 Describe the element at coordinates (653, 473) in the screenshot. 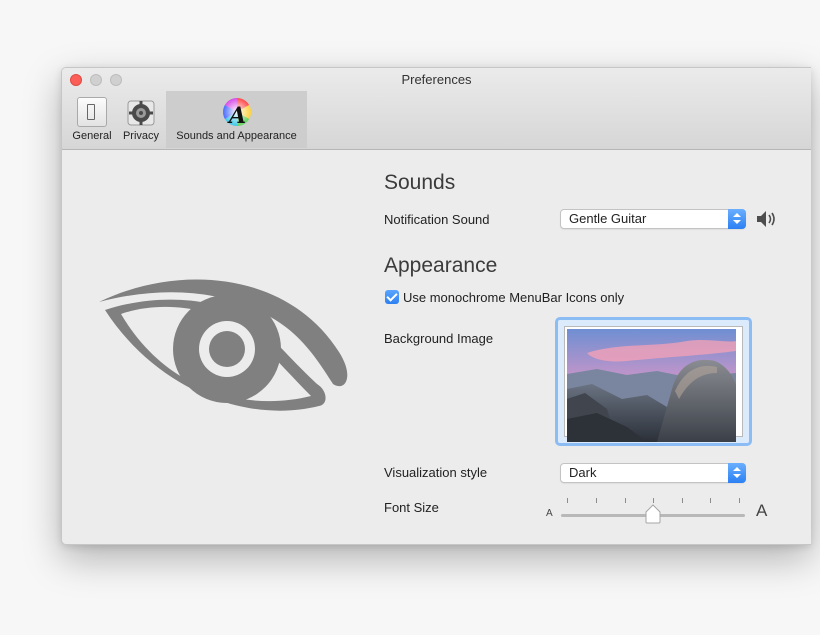

I see `visualization-style-popup: Dark` at that location.